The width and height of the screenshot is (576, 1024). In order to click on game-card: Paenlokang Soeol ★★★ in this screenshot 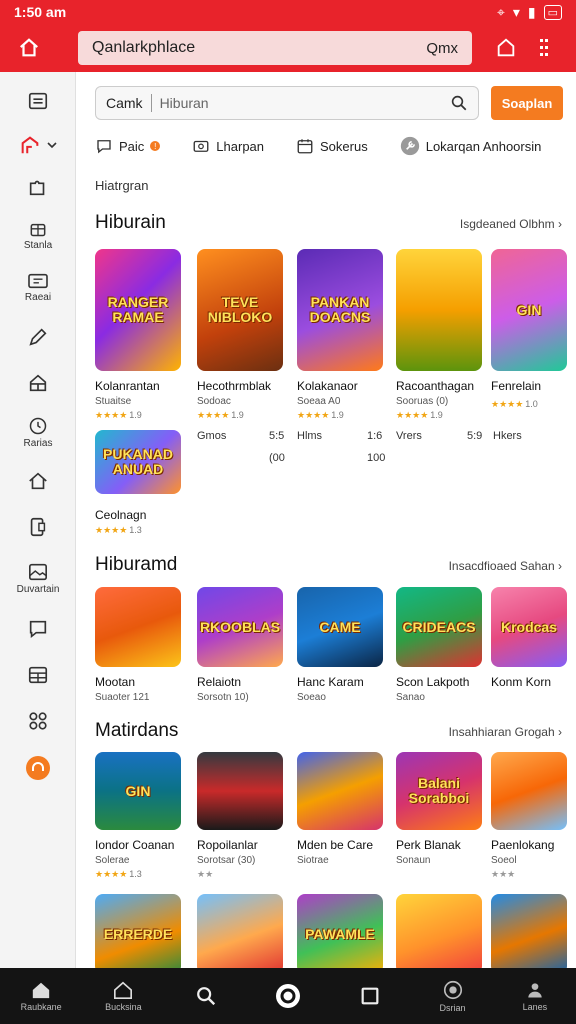, I will do `click(529, 816)`.